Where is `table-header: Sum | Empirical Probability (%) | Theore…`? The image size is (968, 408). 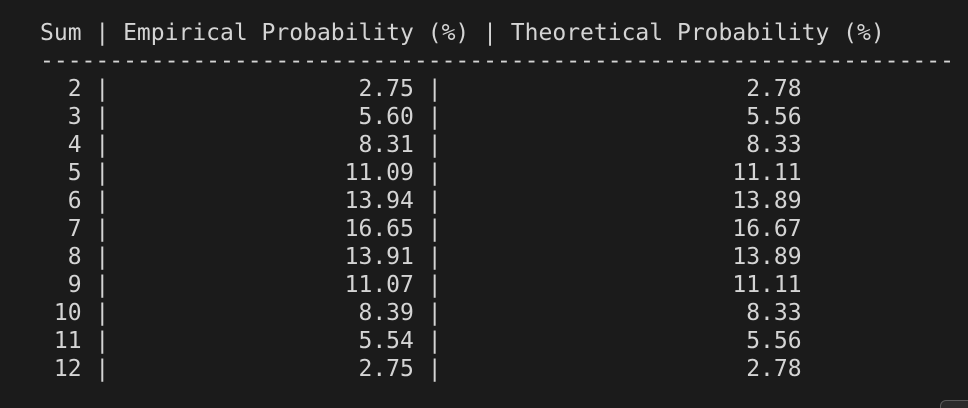 table-header: Sum | Empirical Probability (%) | Theore… is located at coordinates (462, 33).